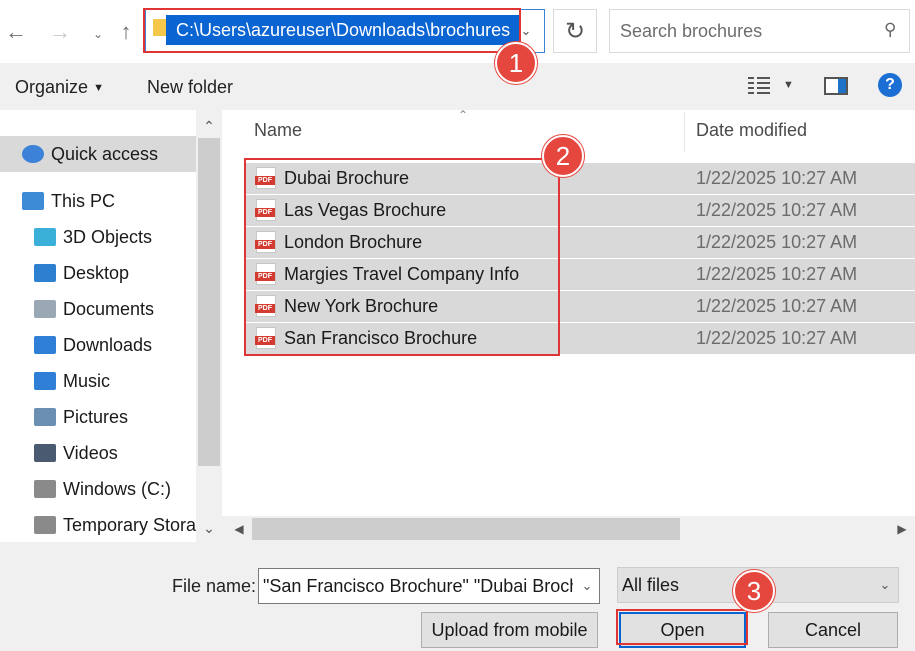 The height and width of the screenshot is (651, 915). I want to click on caret-down-icon: ▼, so click(98, 88).